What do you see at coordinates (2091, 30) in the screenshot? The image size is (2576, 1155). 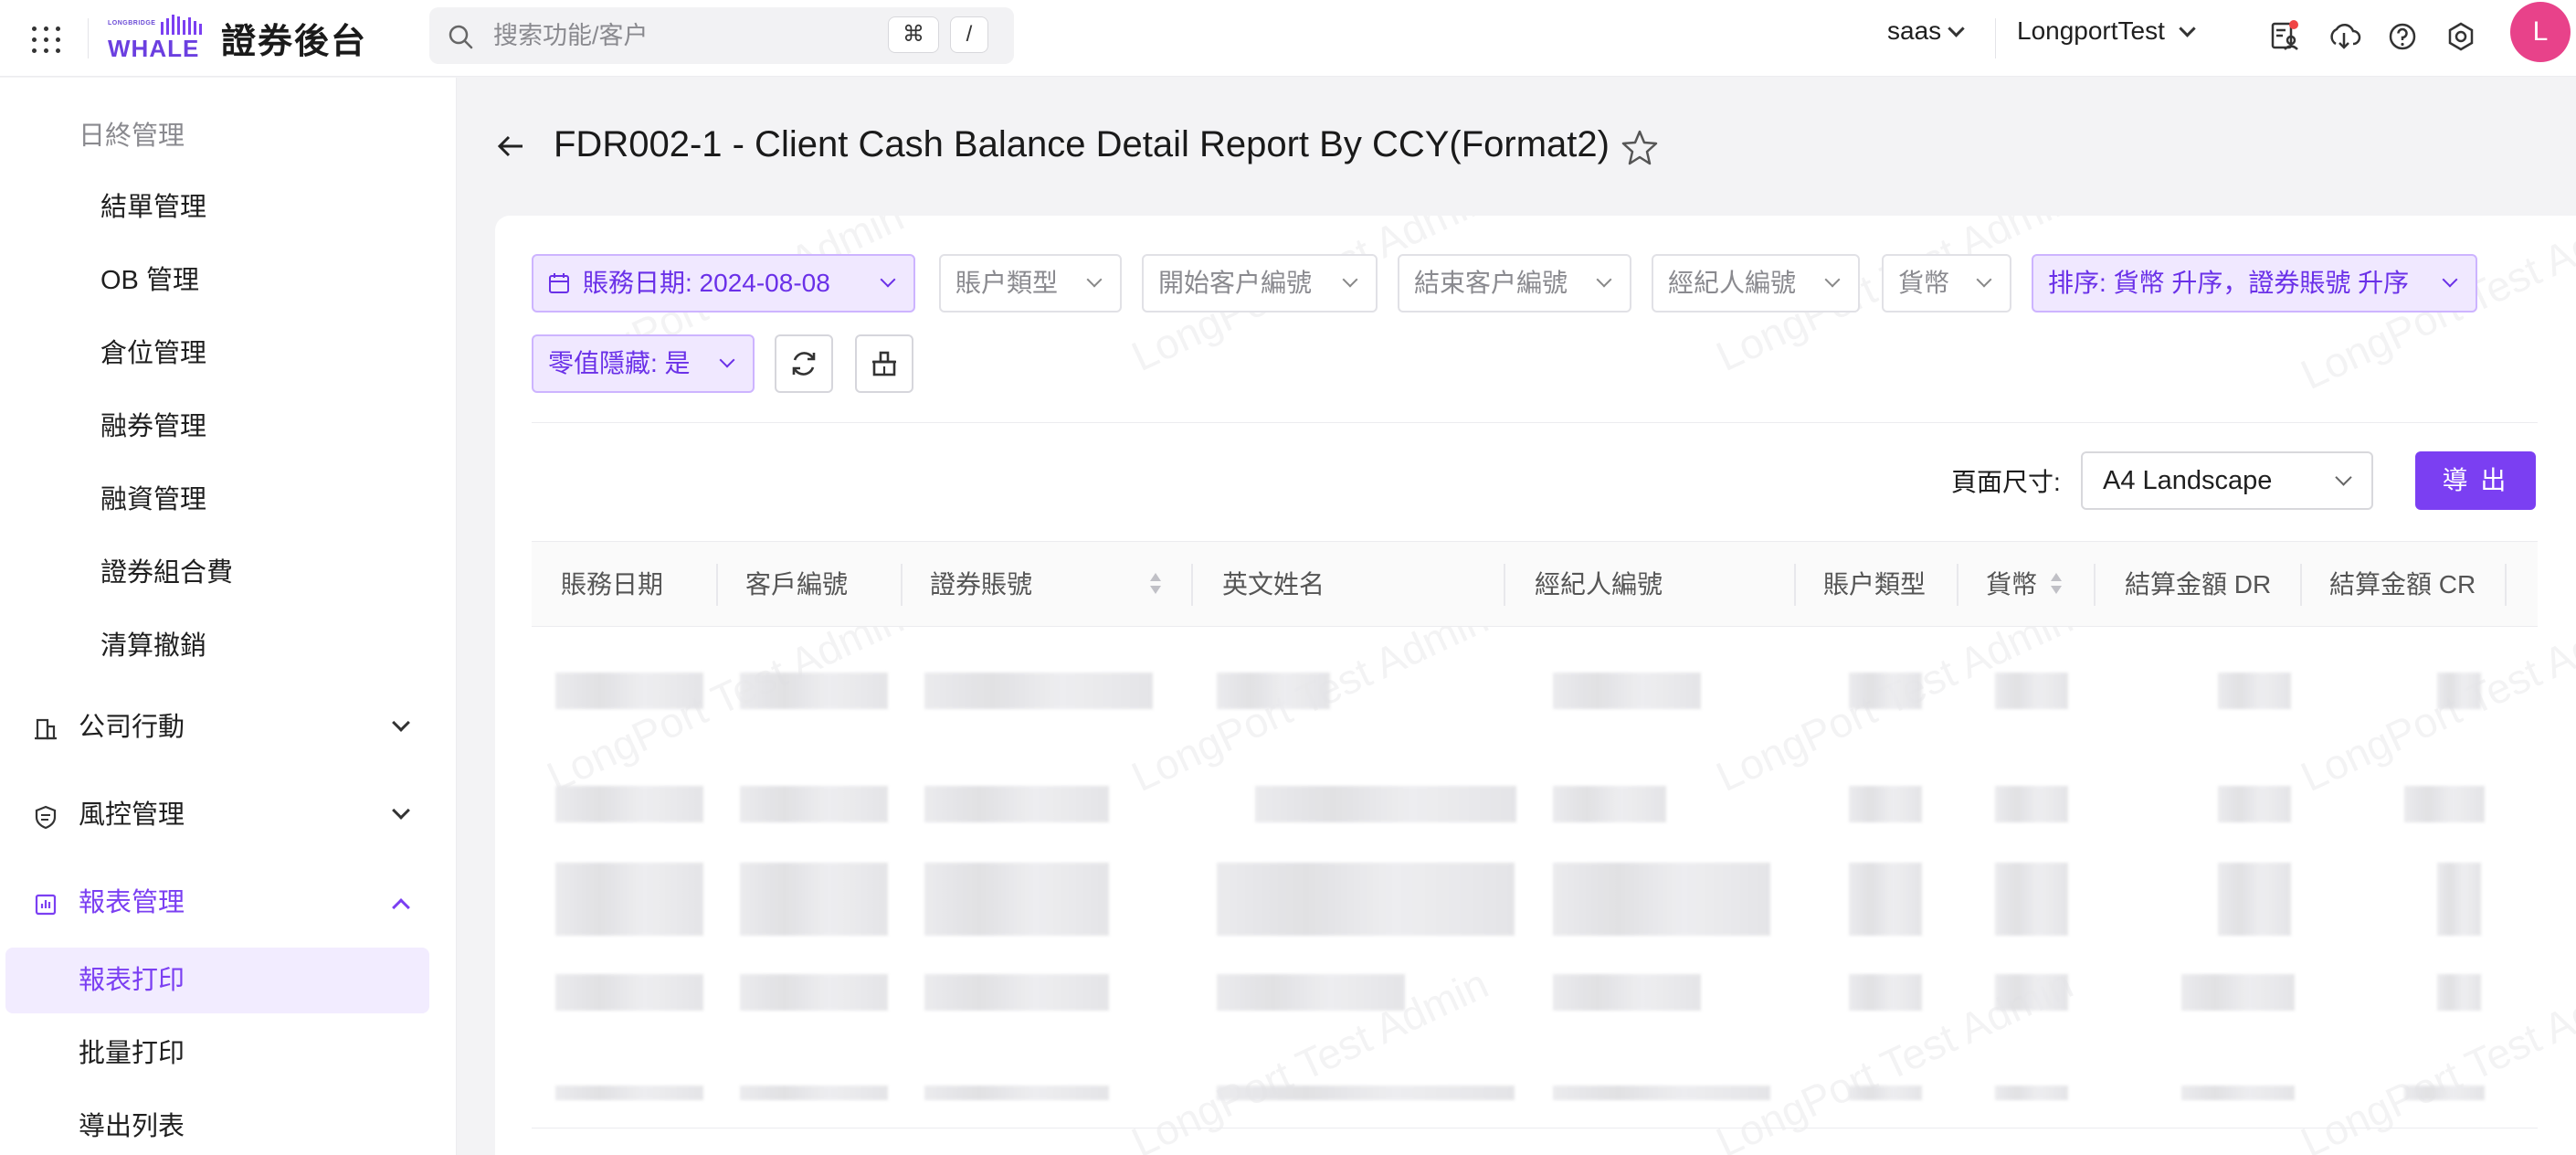 I see `account-label: LongportTest` at bounding box center [2091, 30].